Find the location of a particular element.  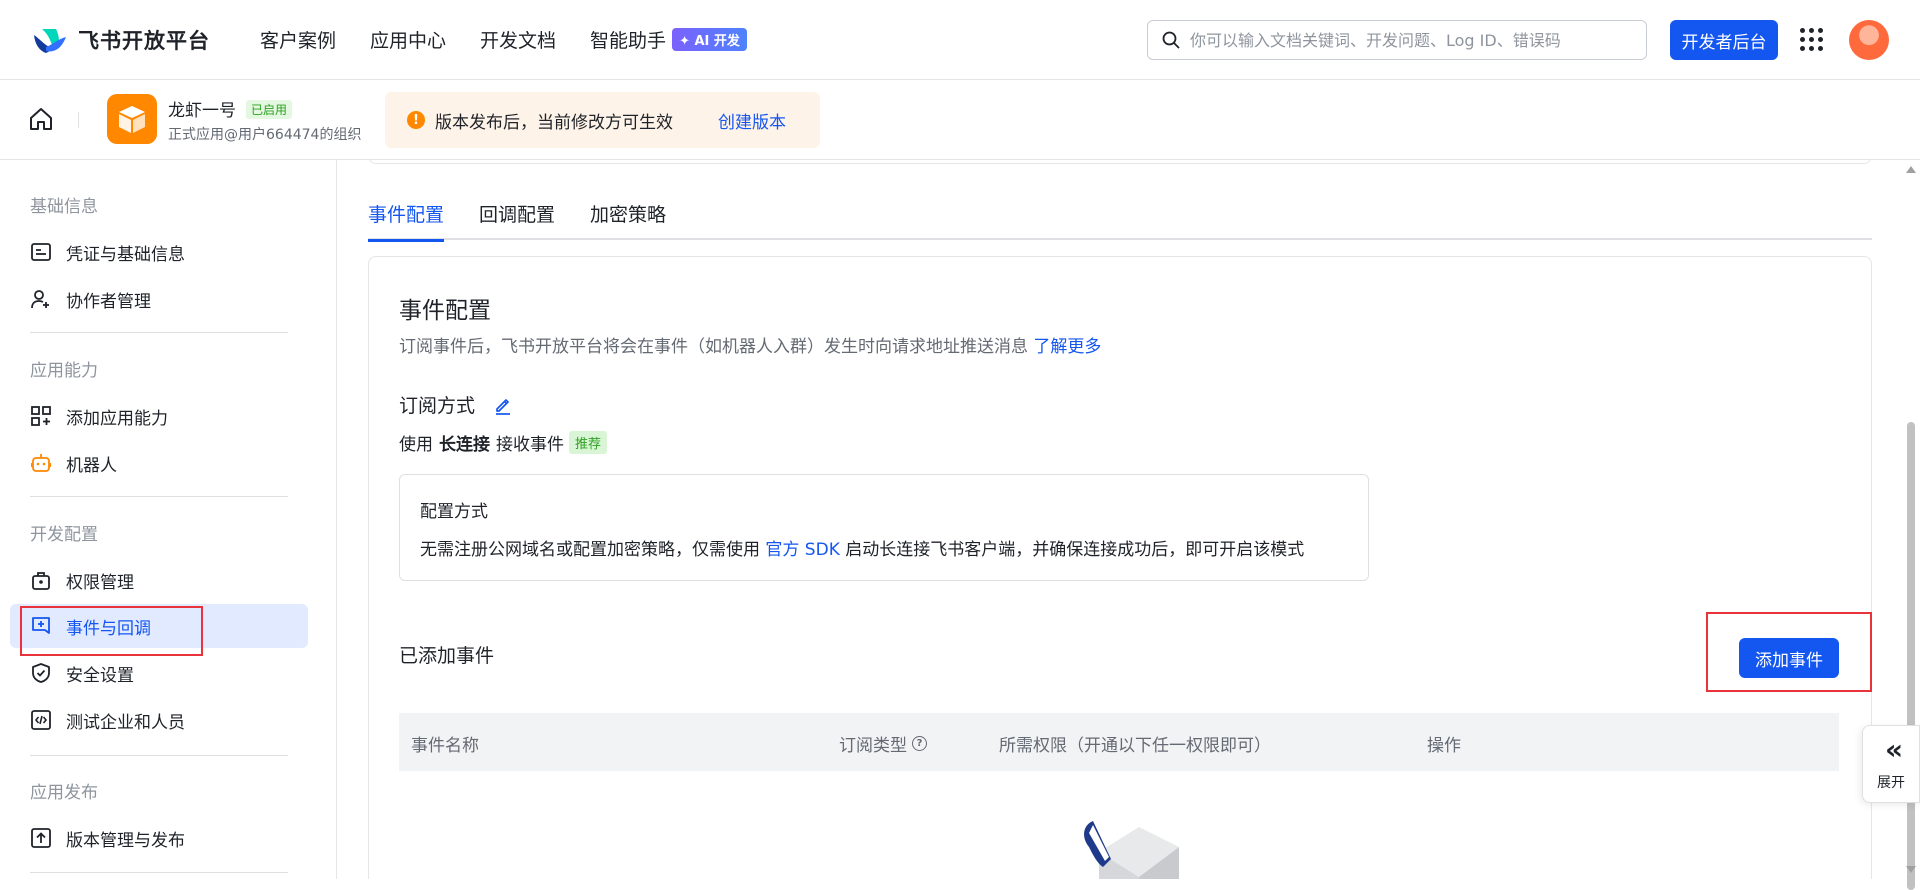

official-sdk-link: 官方 SDK is located at coordinates (802, 550).